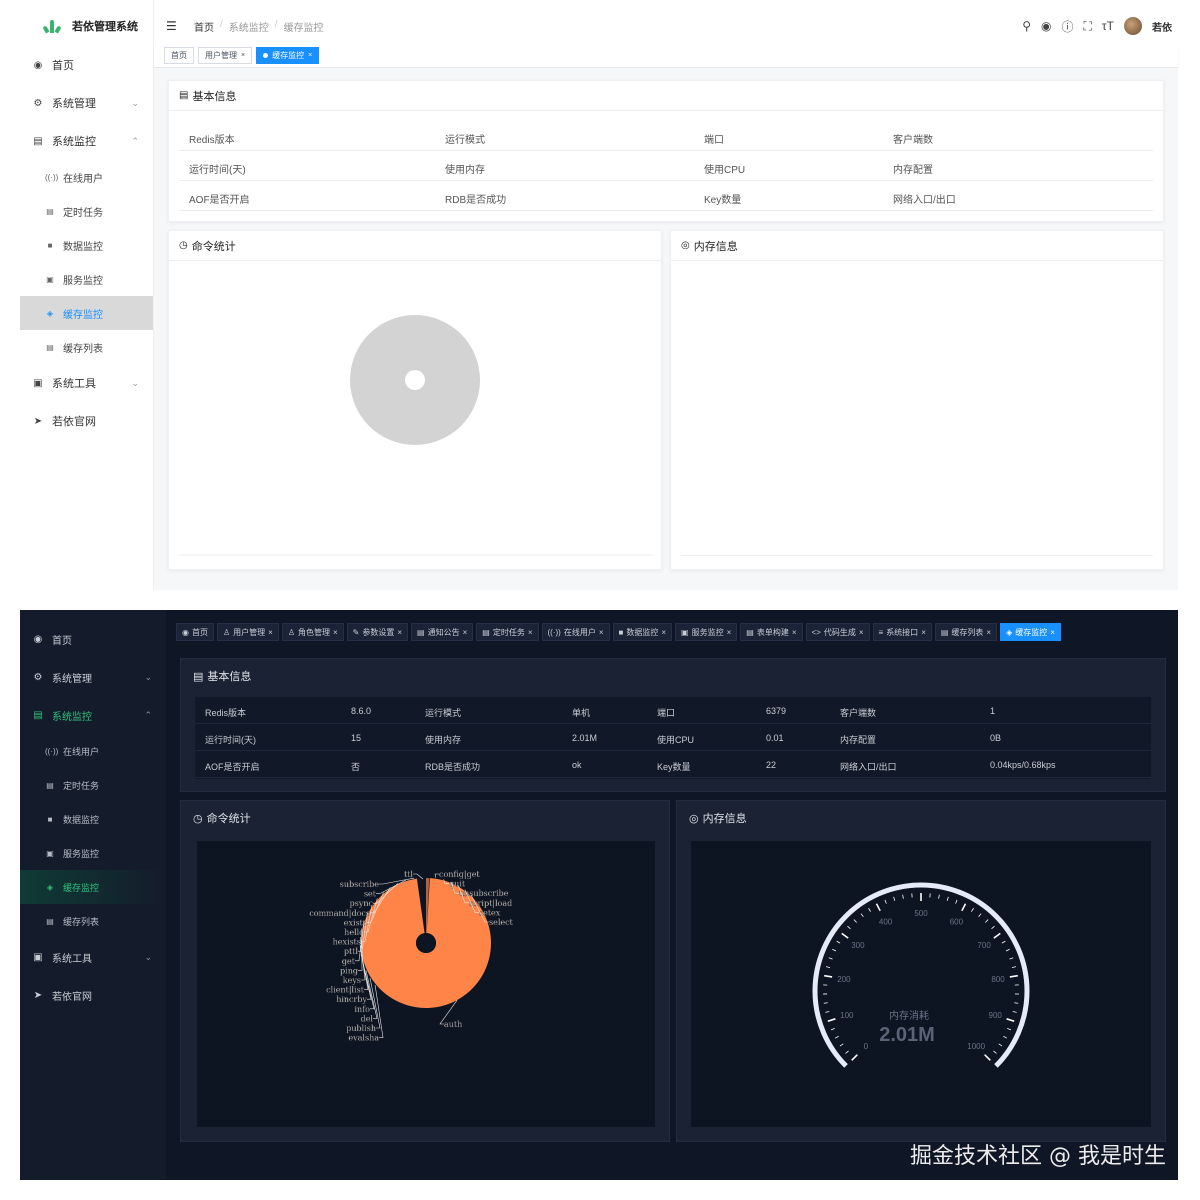  I want to click on tag-item: ✎ 参数设置 ×, so click(377, 632).